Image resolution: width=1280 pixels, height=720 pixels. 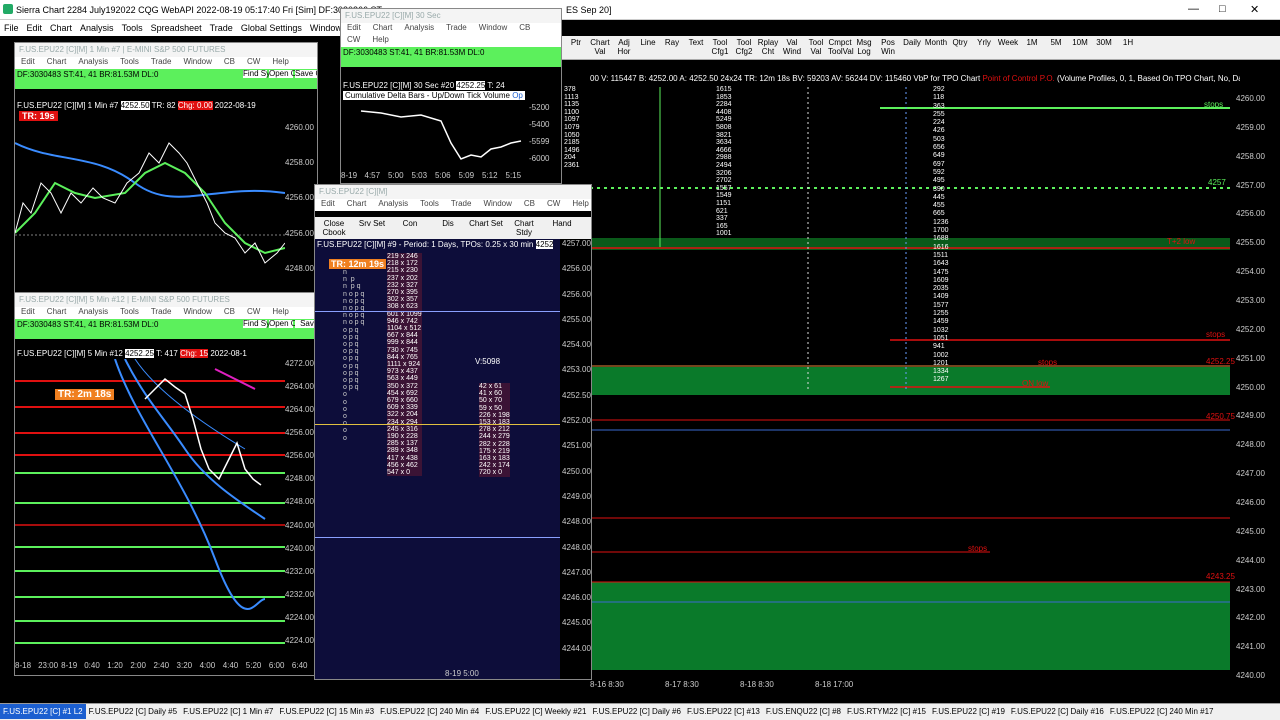 I want to click on wtpo-menu-help: Help, so click(x=580, y=203).